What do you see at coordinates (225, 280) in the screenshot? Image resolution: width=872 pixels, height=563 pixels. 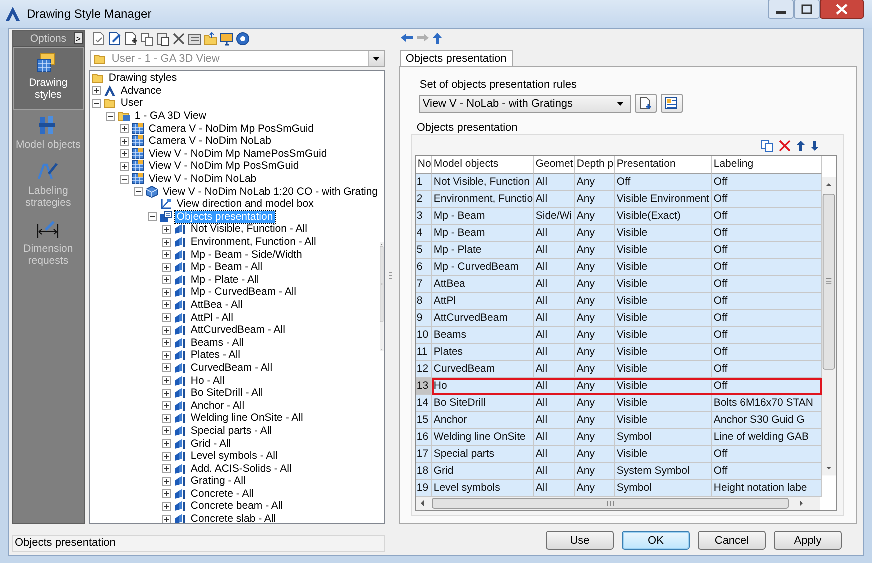 I see `tree-item: Mp - Plate - All` at bounding box center [225, 280].